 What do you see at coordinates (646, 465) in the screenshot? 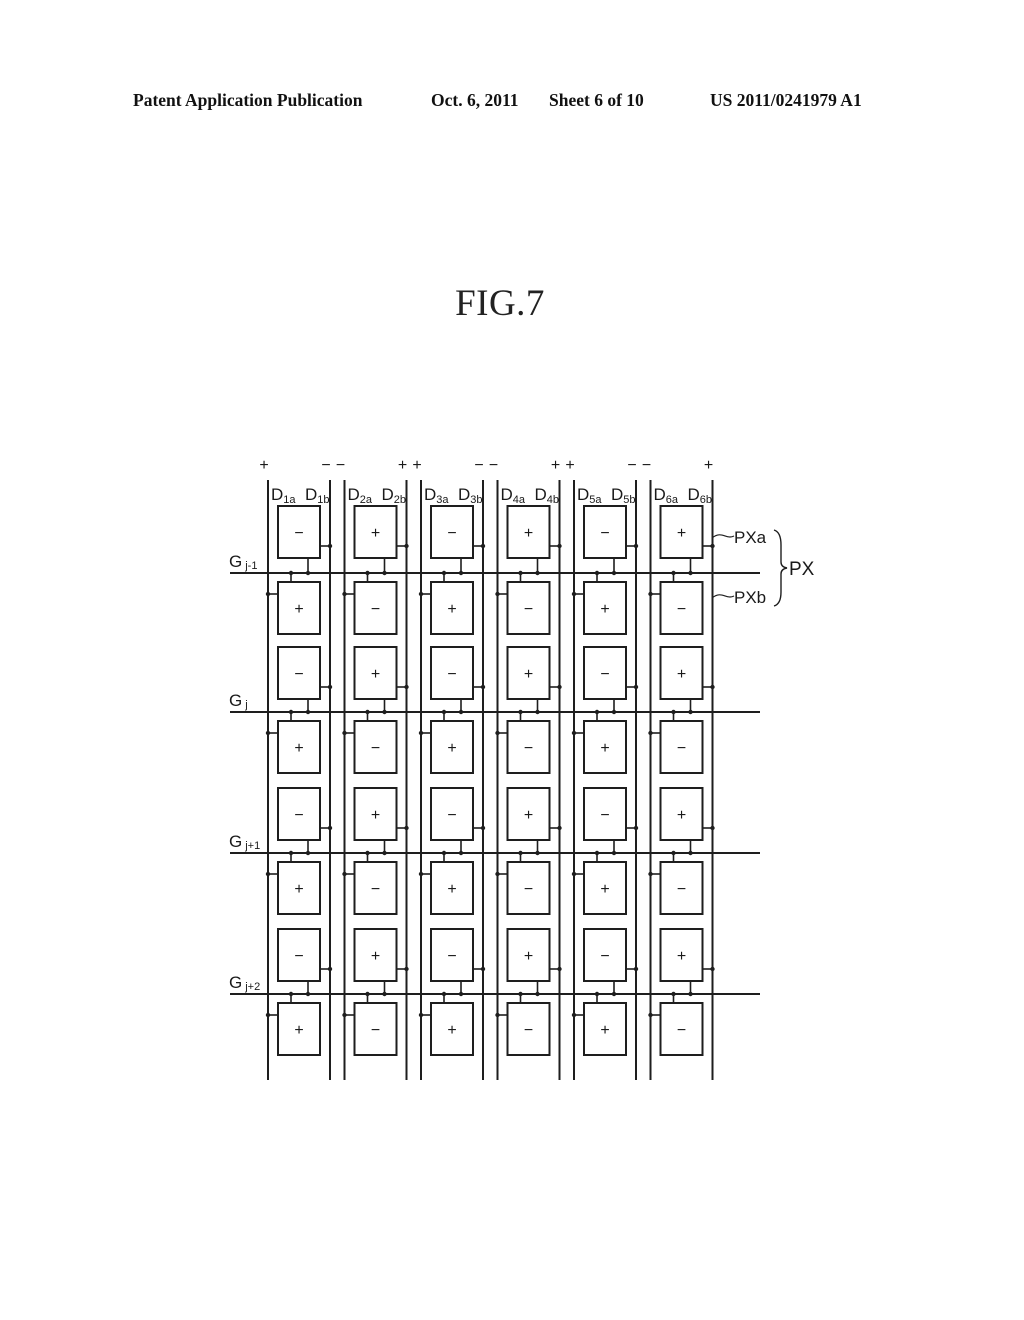
I see `polarity-mark-6a: −` at bounding box center [646, 465].